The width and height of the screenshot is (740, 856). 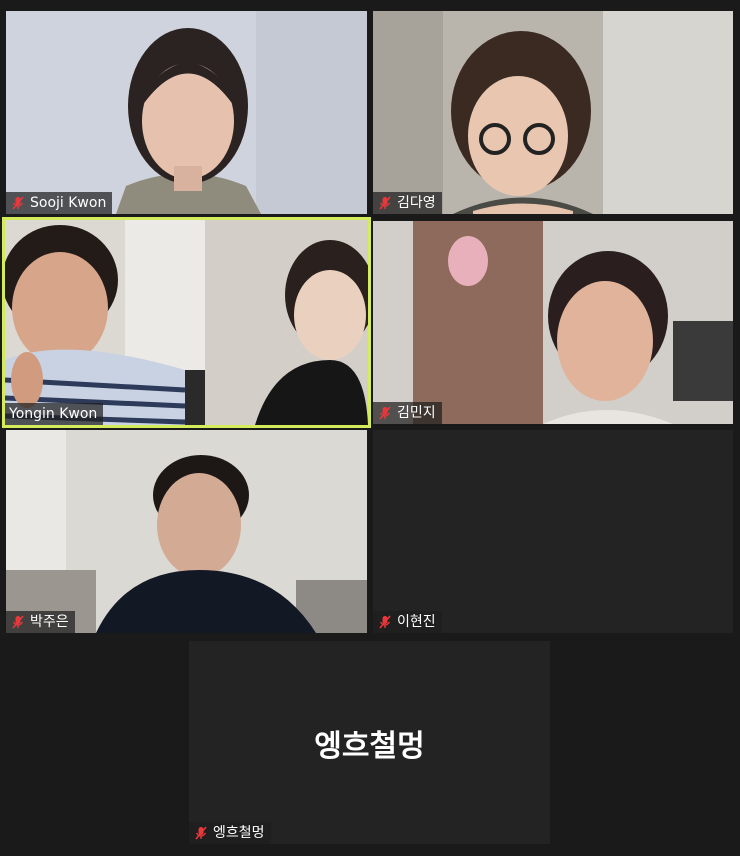 What do you see at coordinates (49, 622) in the screenshot?
I see `participant-name: 박주은` at bounding box center [49, 622].